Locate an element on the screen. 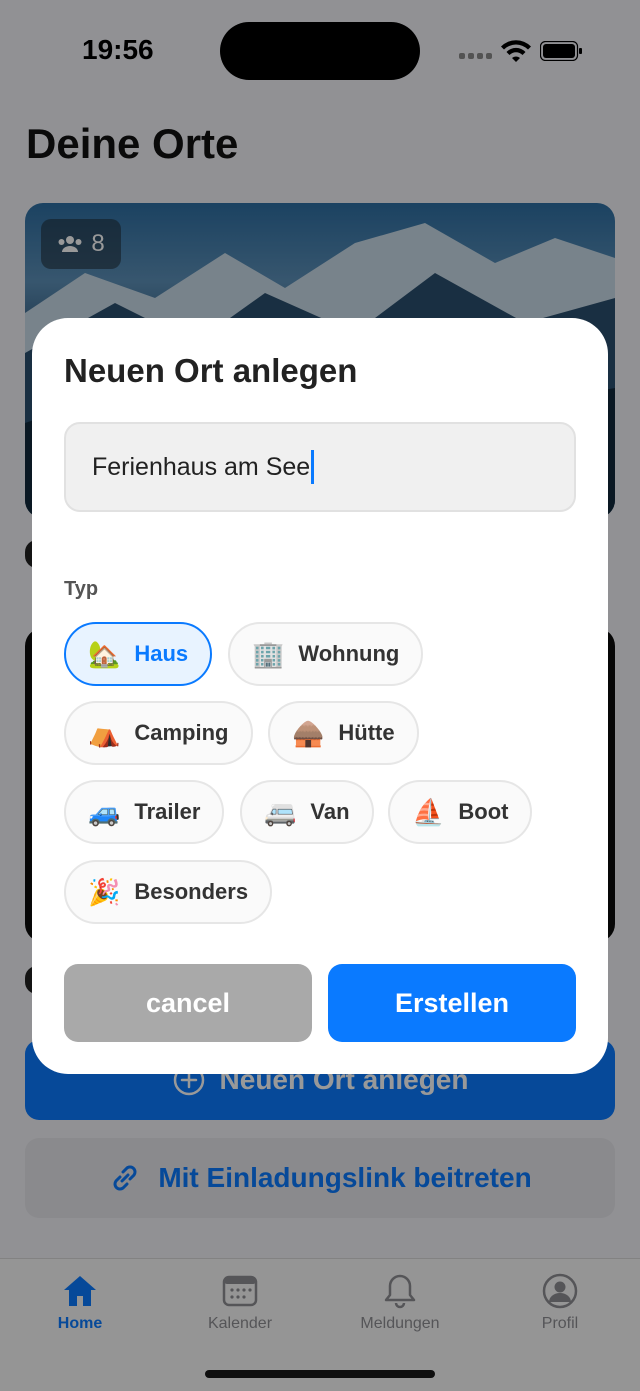  minibus-icon: 🚐 is located at coordinates (280, 812).